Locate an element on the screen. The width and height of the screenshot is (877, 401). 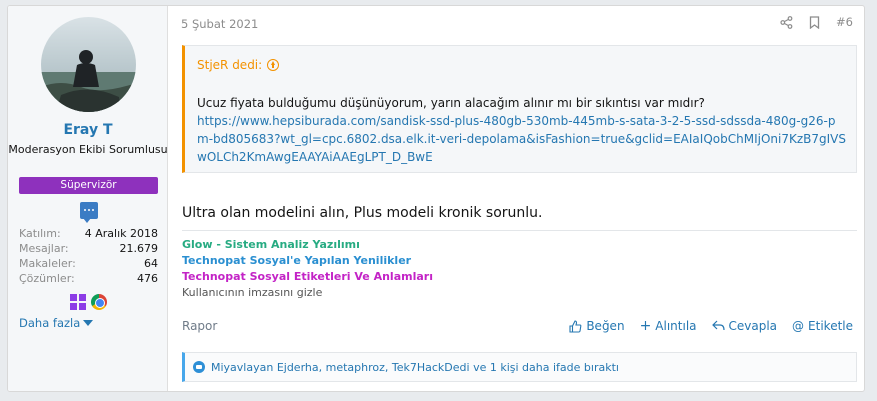
windows-icon is located at coordinates (78, 302).